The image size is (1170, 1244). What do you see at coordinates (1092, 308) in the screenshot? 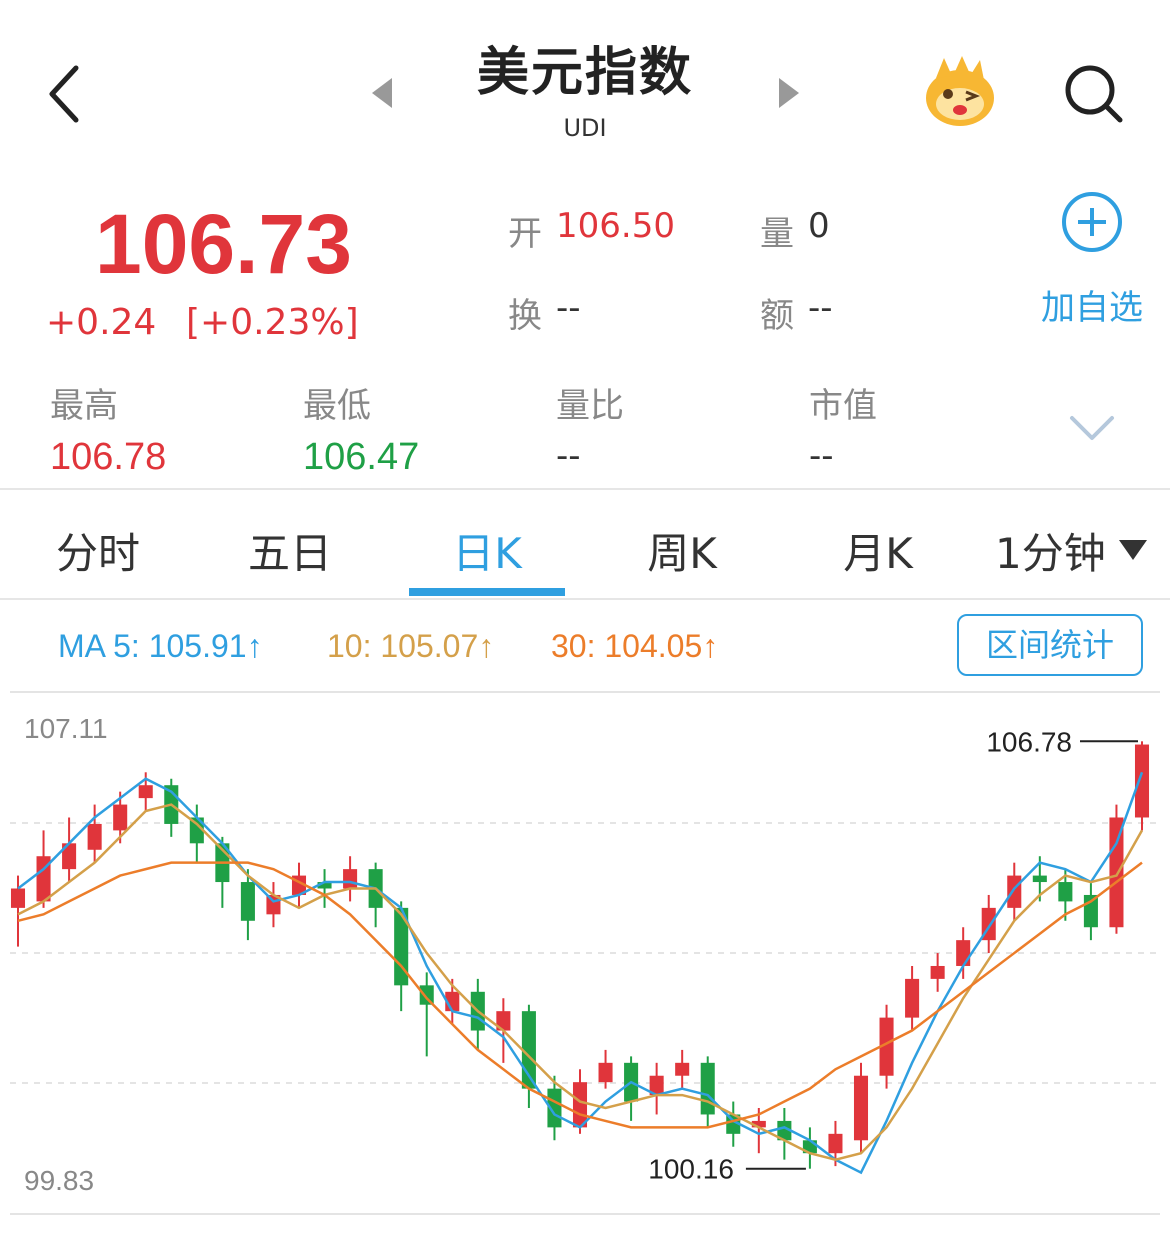
I see `add-watchlist-label: 加自选` at bounding box center [1092, 308].